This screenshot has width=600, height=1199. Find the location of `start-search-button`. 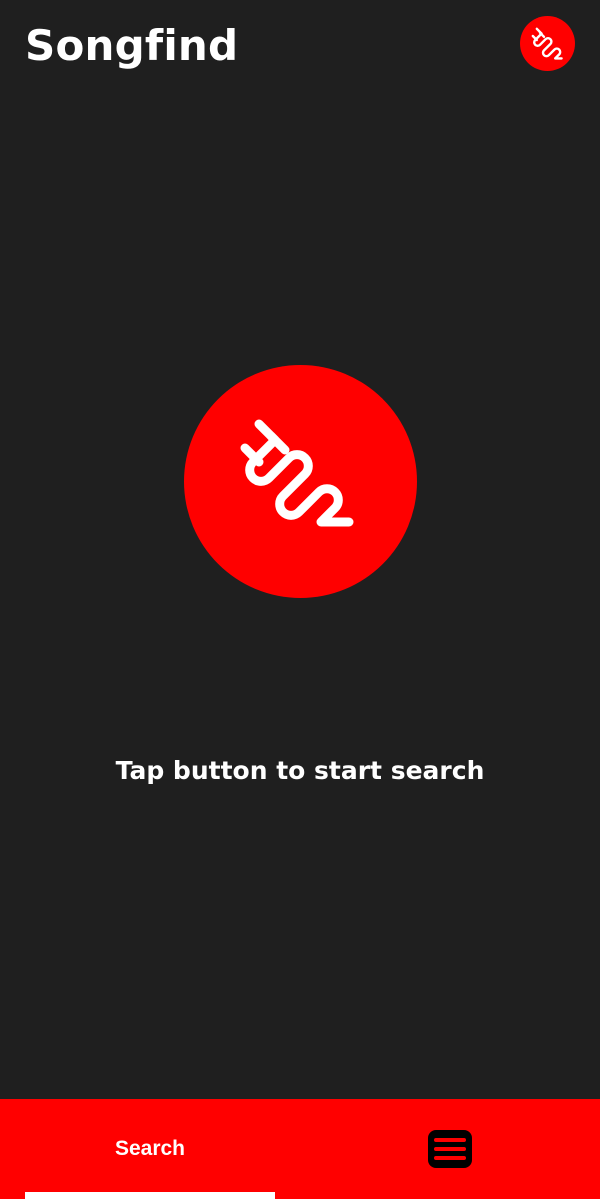

start-search-button is located at coordinates (300, 481).